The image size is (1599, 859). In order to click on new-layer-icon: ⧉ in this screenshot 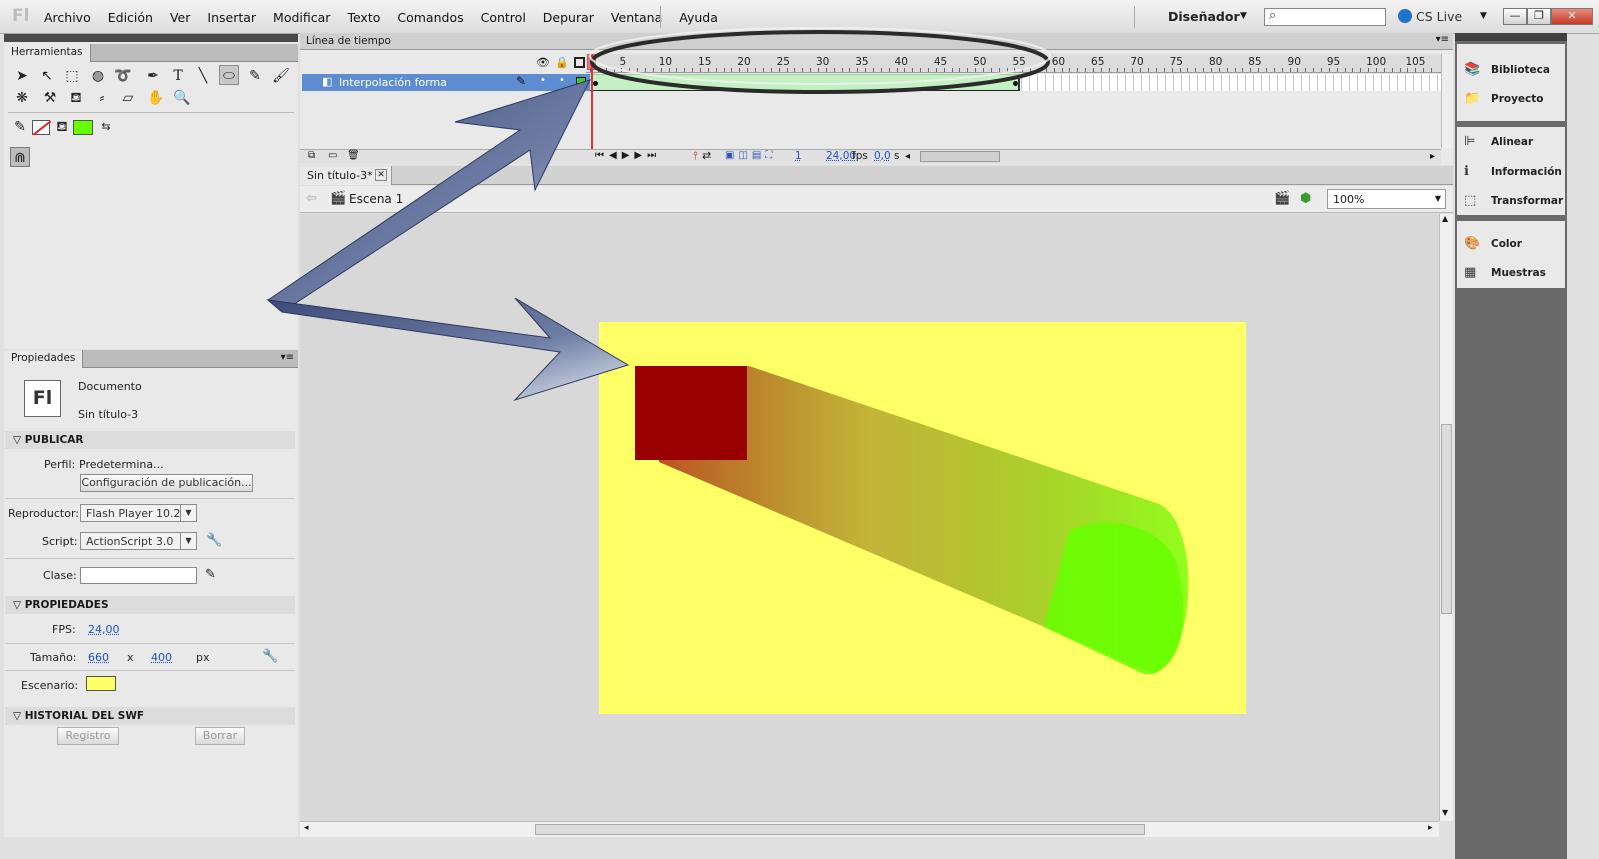, I will do `click(311, 155)`.